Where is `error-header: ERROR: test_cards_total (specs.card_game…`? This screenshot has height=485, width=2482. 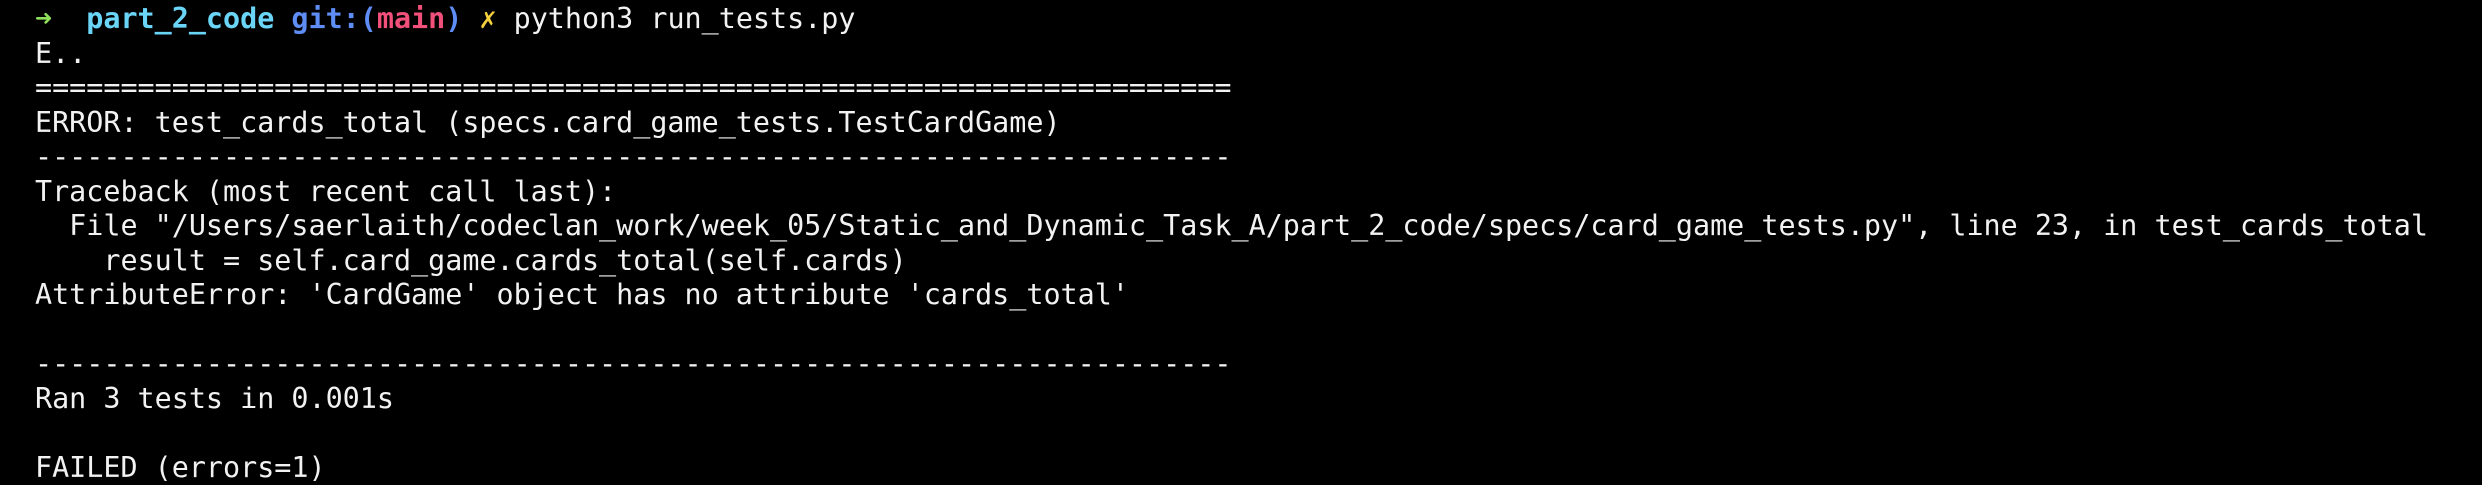 error-header: ERROR: test_cards_total (specs.card_game… is located at coordinates (1258, 123).